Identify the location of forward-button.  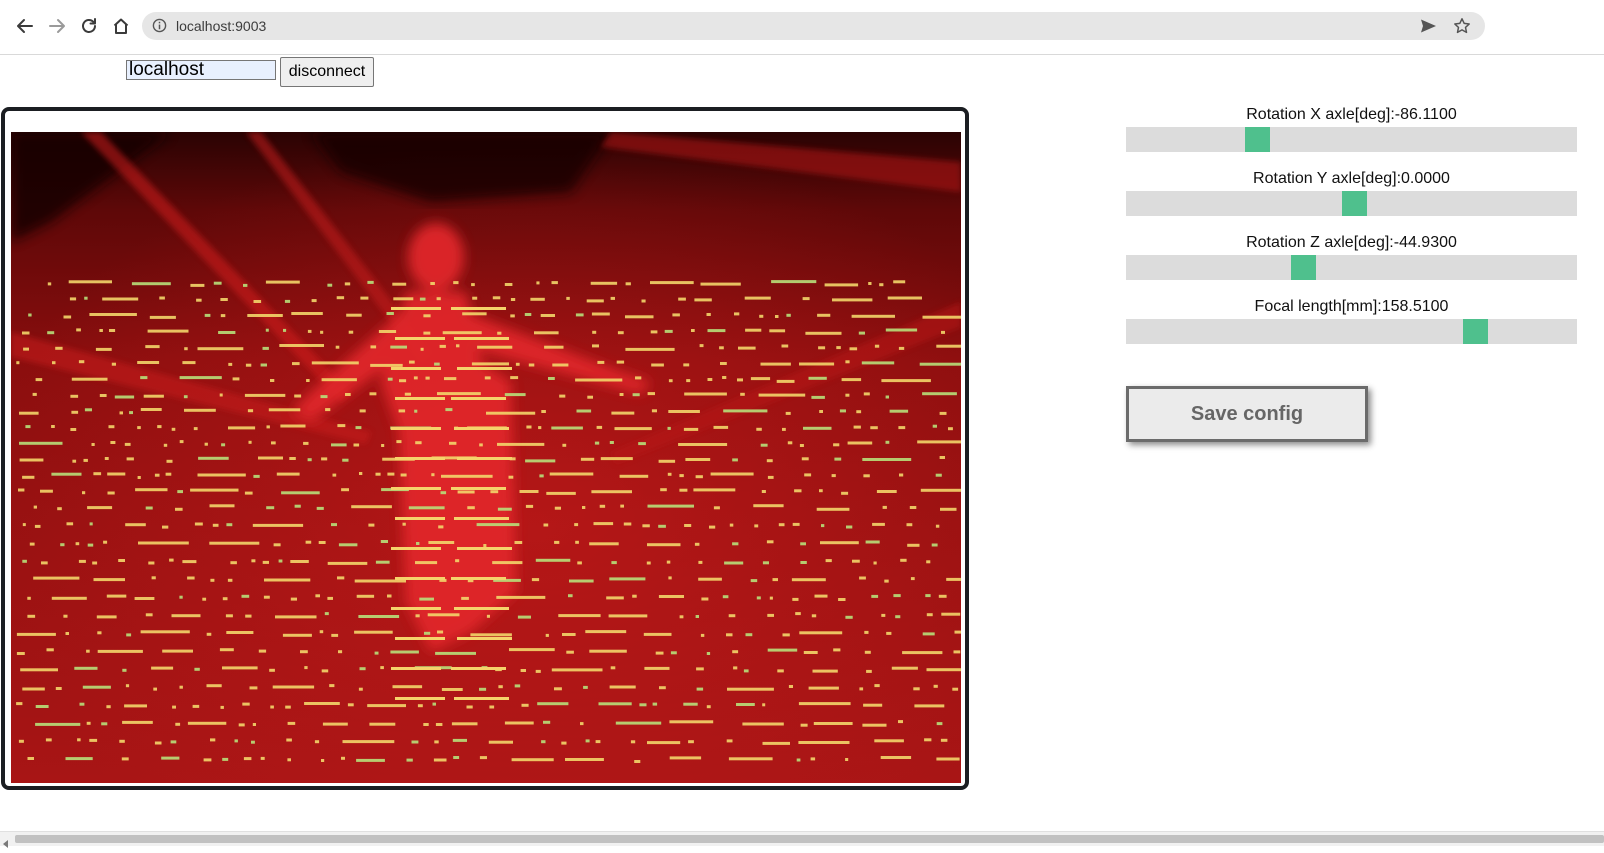
(57, 26).